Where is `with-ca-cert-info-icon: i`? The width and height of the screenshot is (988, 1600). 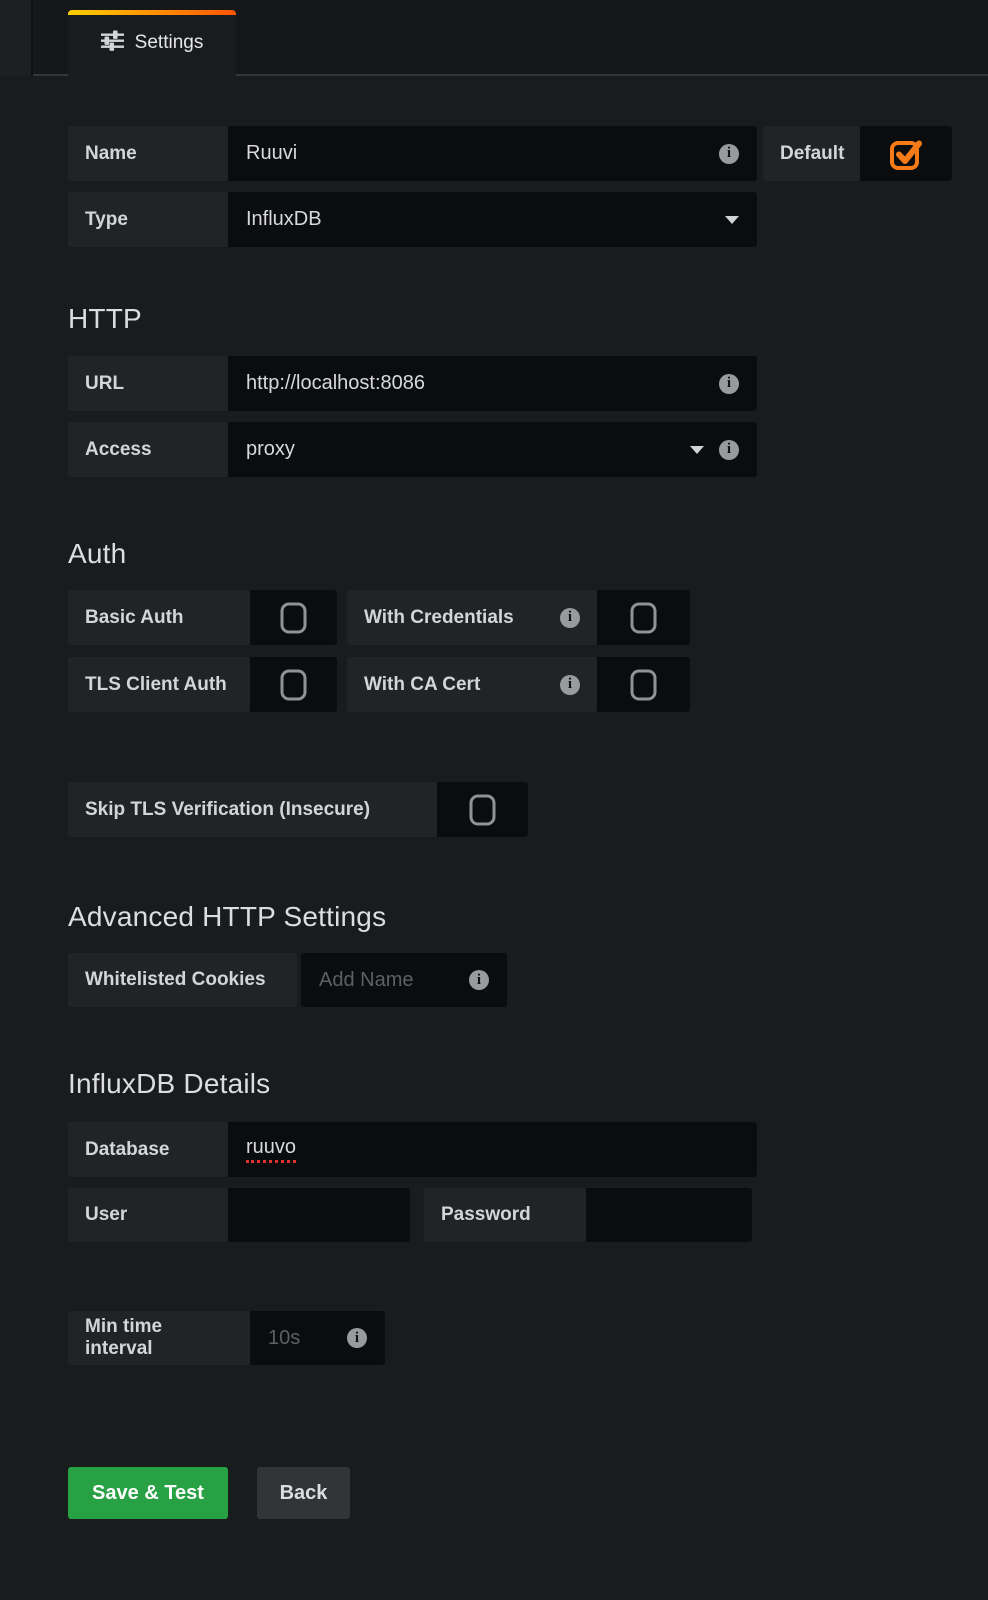
with-ca-cert-info-icon: i is located at coordinates (570, 684).